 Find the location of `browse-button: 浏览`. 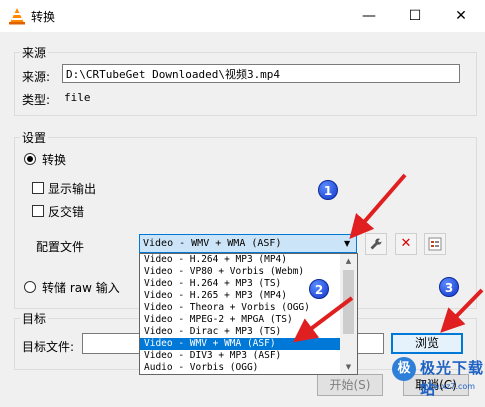

browse-button: 浏览 is located at coordinates (427, 343).